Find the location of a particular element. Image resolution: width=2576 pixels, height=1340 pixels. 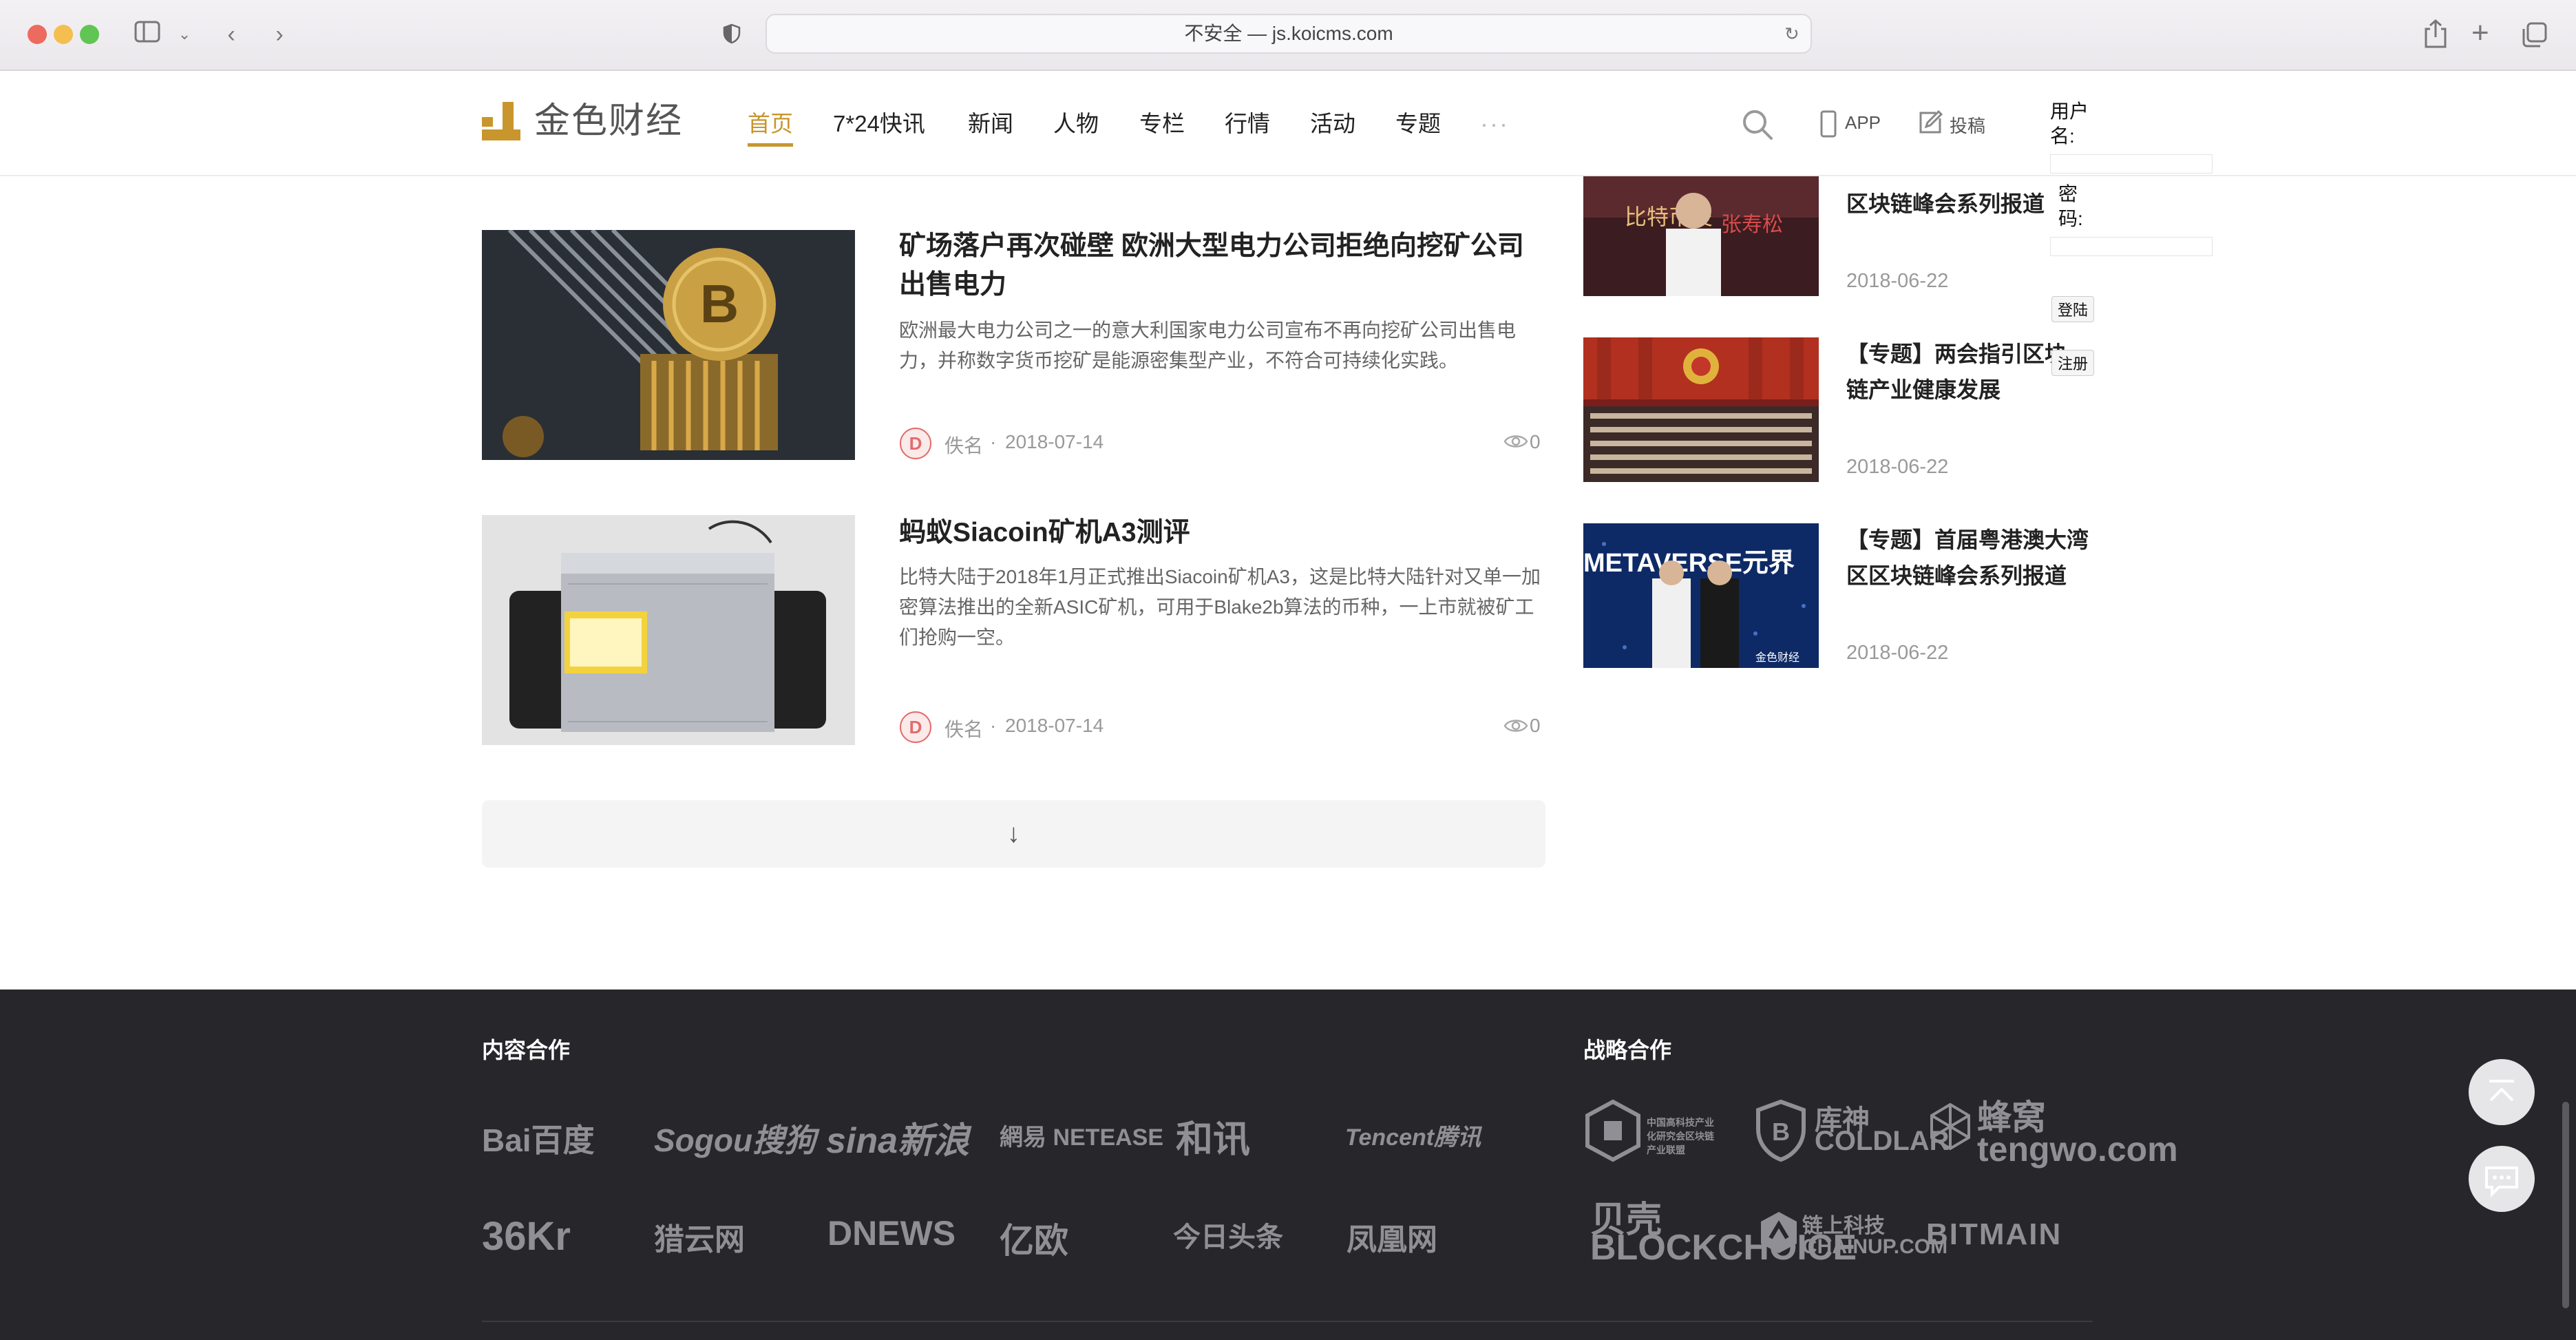

partner-logo-chainup-icon is located at coordinates (1779, 1233).